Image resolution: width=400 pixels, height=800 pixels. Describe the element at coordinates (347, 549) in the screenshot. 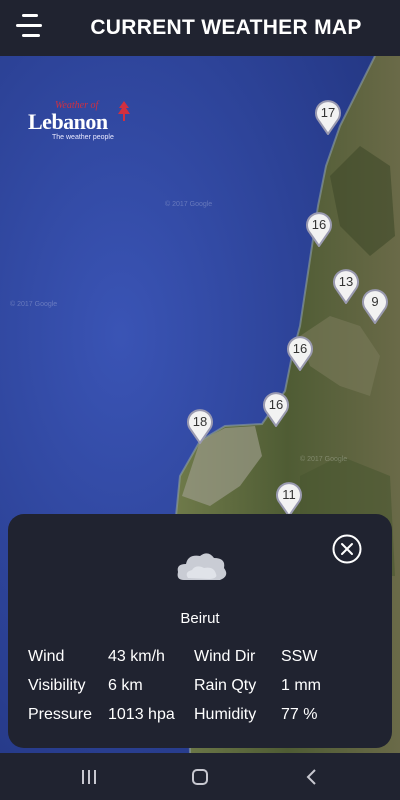

I see `close-circle-icon` at that location.